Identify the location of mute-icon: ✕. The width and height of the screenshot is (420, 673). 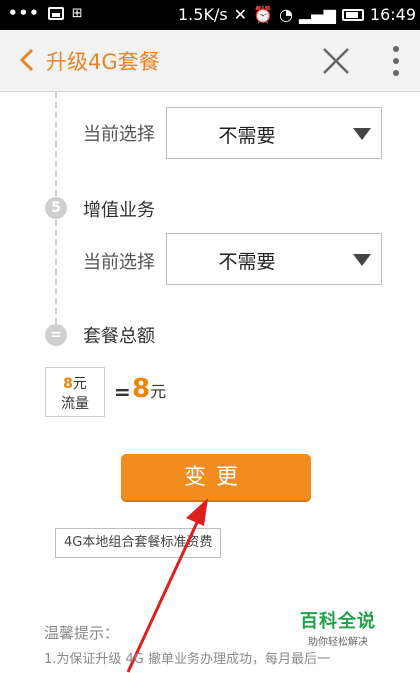
(240, 14).